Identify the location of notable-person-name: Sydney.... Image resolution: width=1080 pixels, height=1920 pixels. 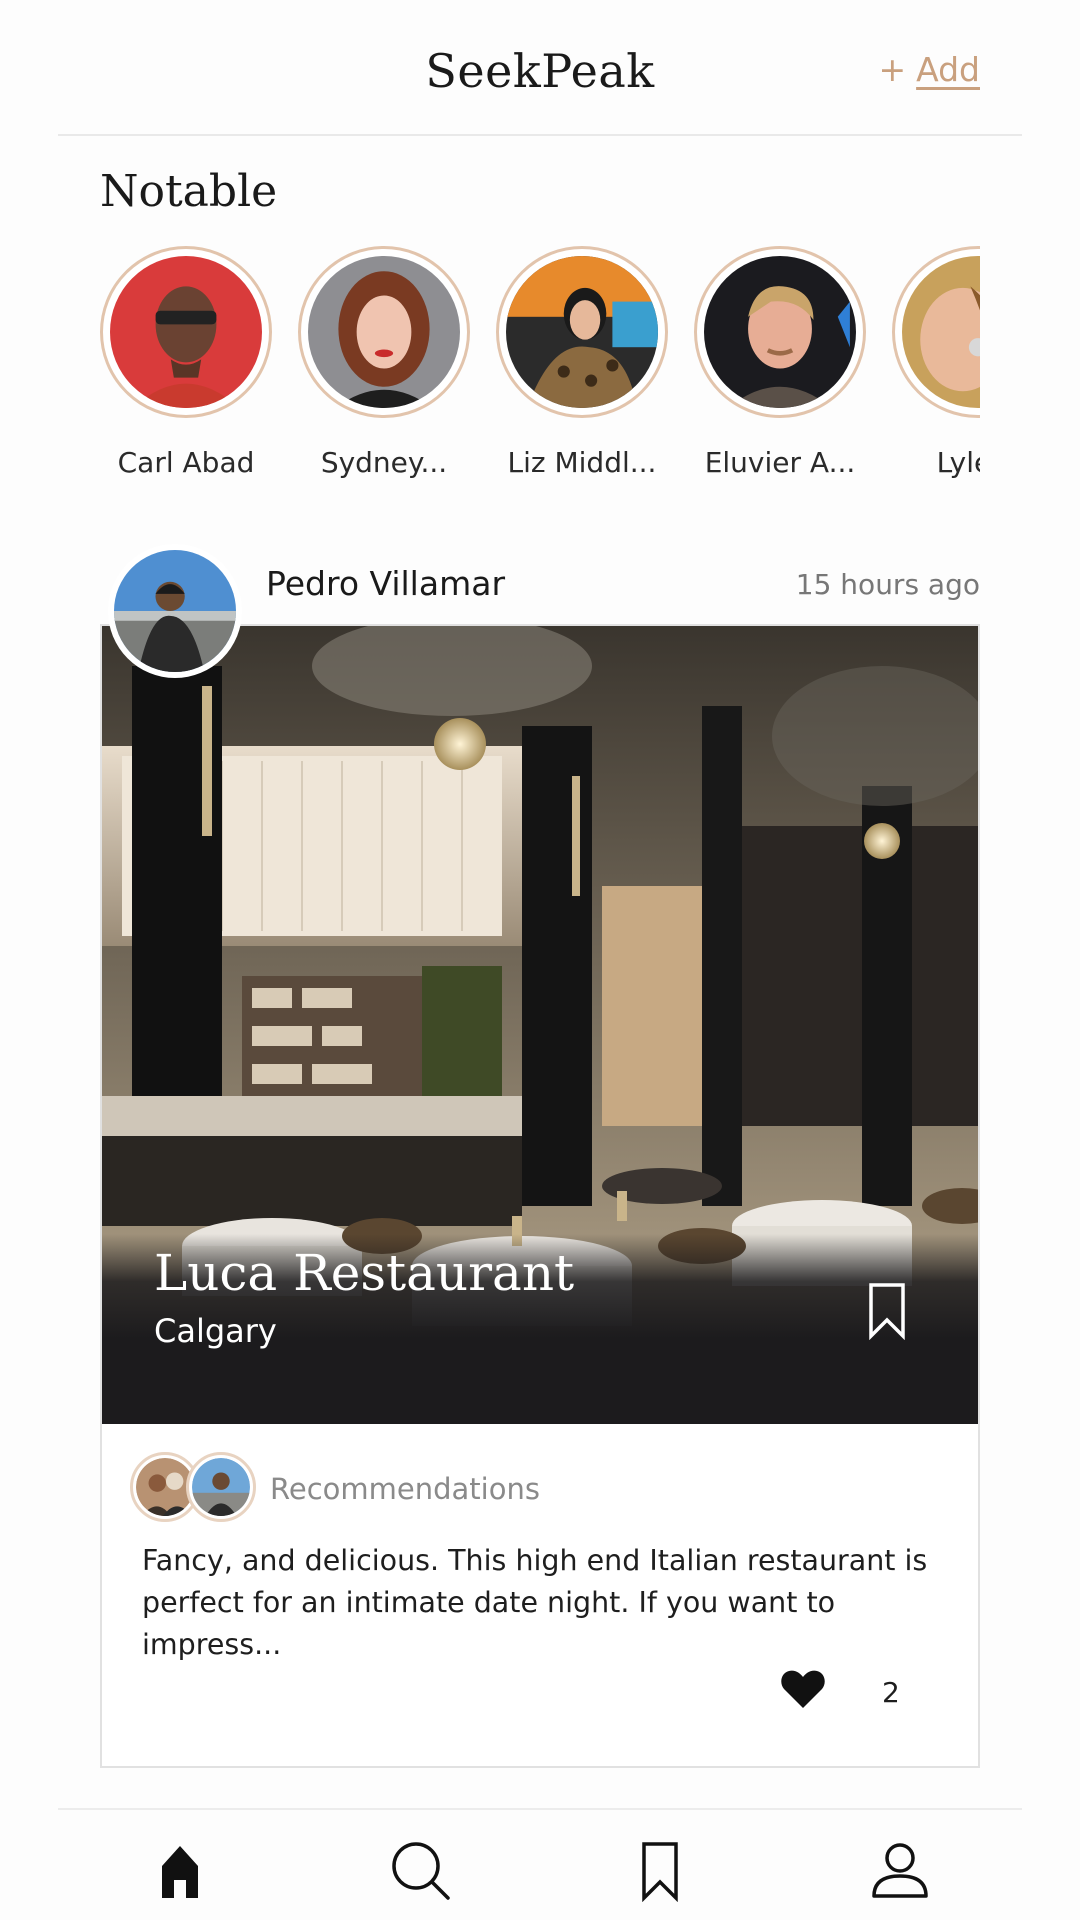
(384, 462).